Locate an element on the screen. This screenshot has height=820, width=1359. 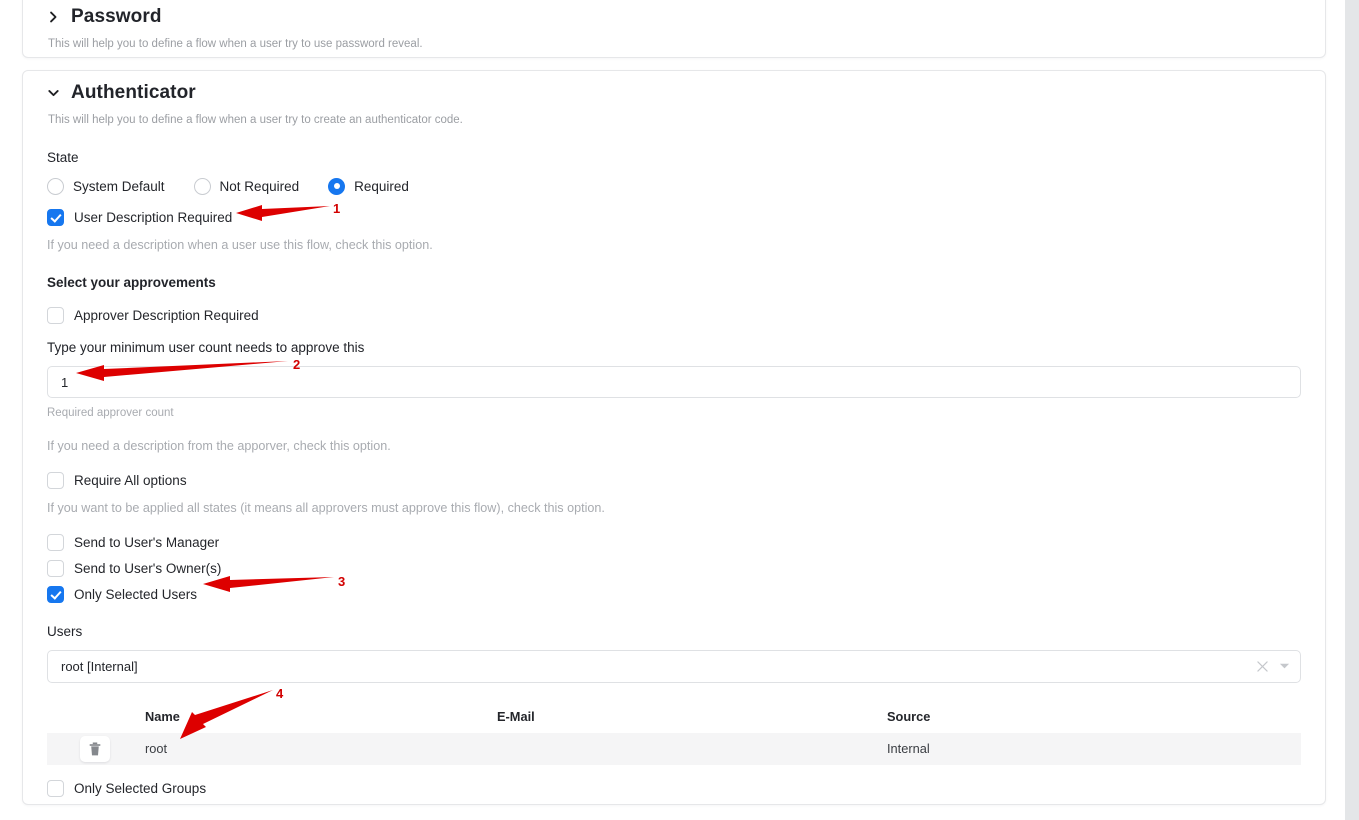
only-selected-groups-checkbox: Only Selected Groups is located at coordinates (674, 788).